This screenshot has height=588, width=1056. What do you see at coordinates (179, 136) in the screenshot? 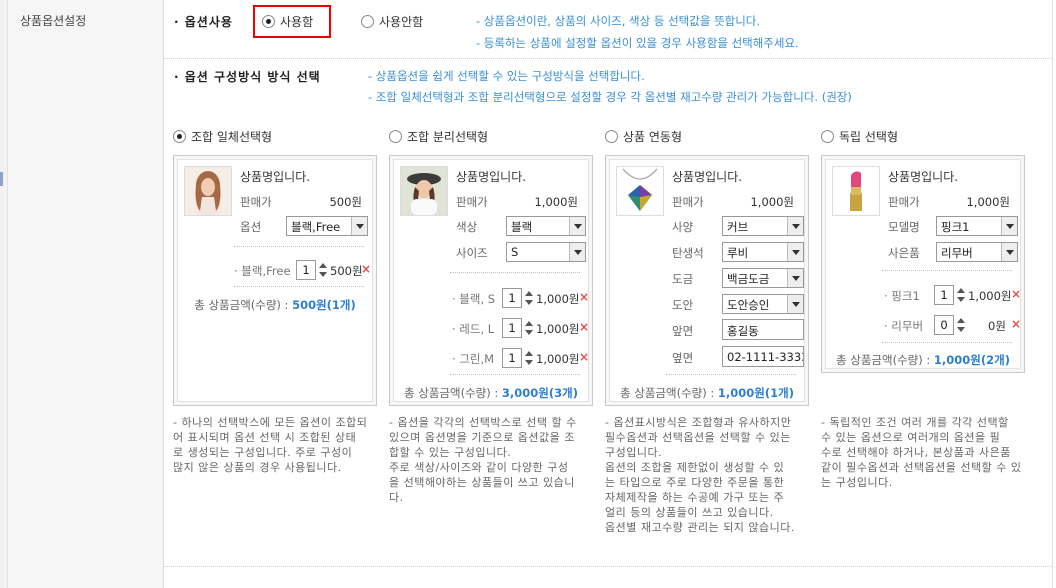
I see `type-radio-combined-dot` at bounding box center [179, 136].